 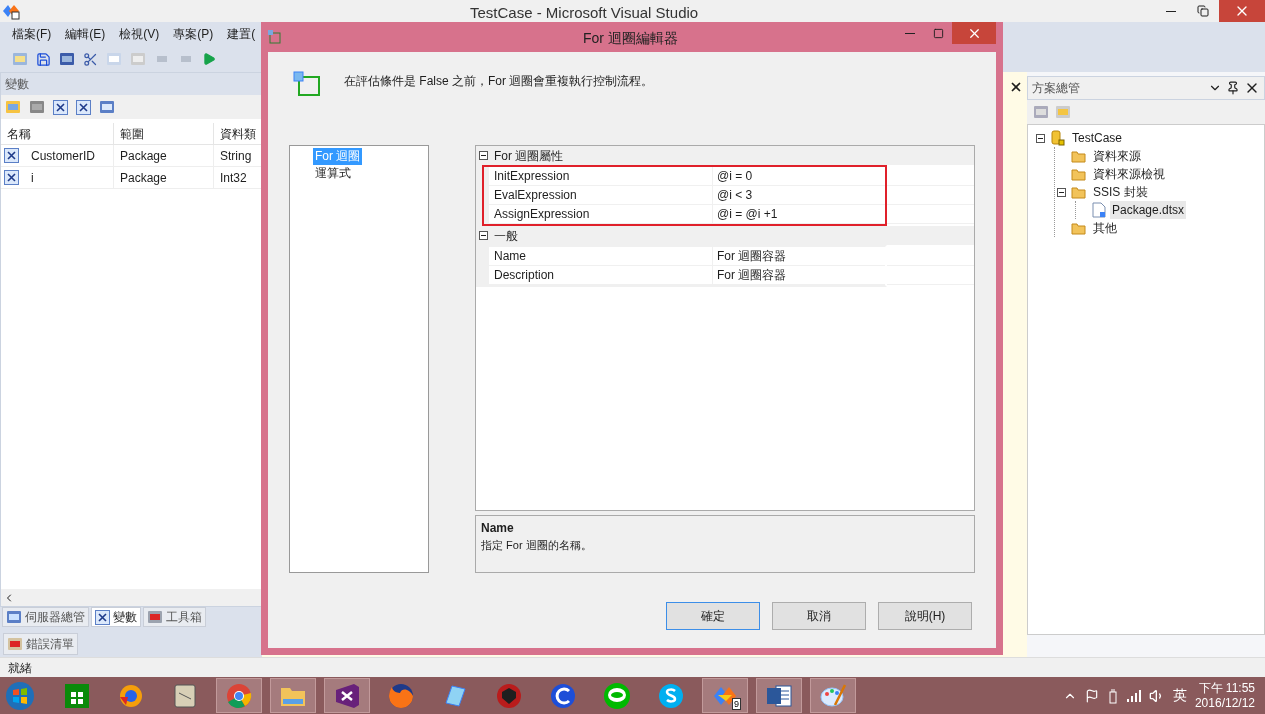 I want to click on badge: 9, so click(x=736, y=704).